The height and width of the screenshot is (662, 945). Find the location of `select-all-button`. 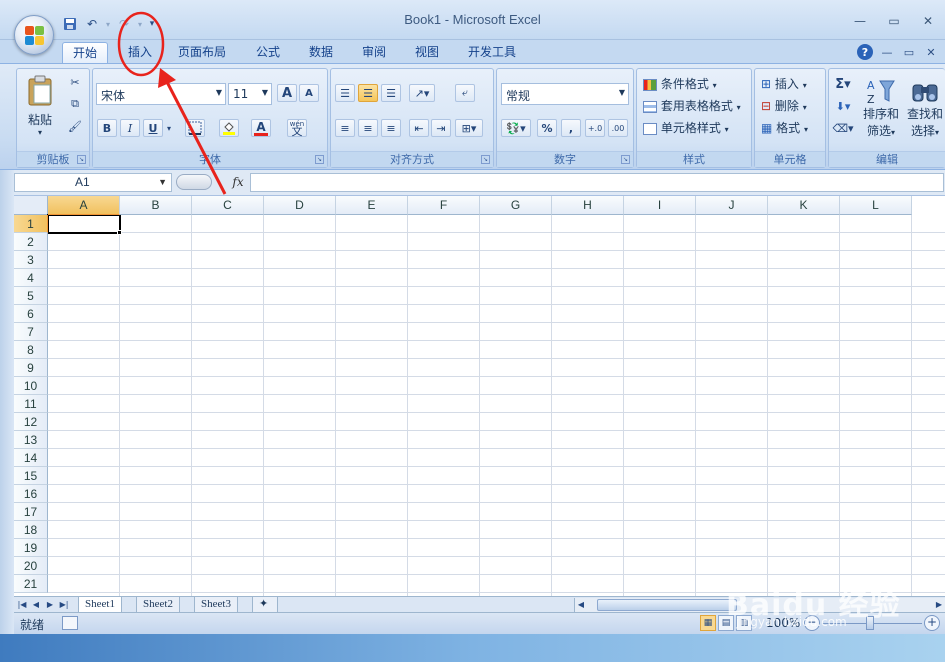

select-all-button is located at coordinates (31, 205).